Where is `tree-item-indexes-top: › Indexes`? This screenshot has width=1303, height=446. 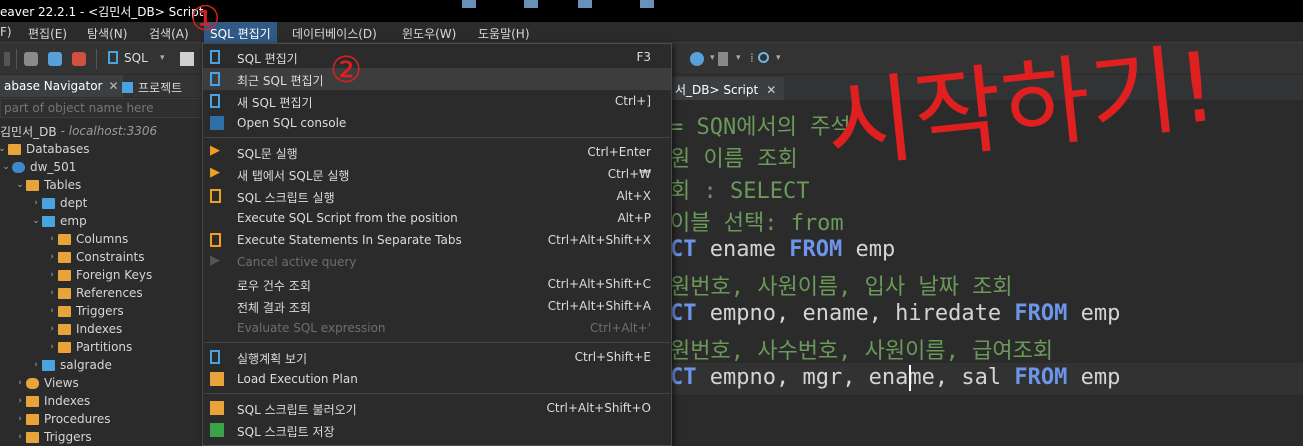
tree-item-indexes-top: › Indexes is located at coordinates (52, 401).